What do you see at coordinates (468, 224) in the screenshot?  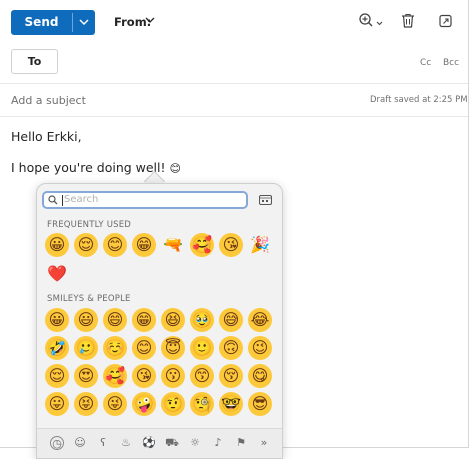 I see `window-border-right` at bounding box center [468, 224].